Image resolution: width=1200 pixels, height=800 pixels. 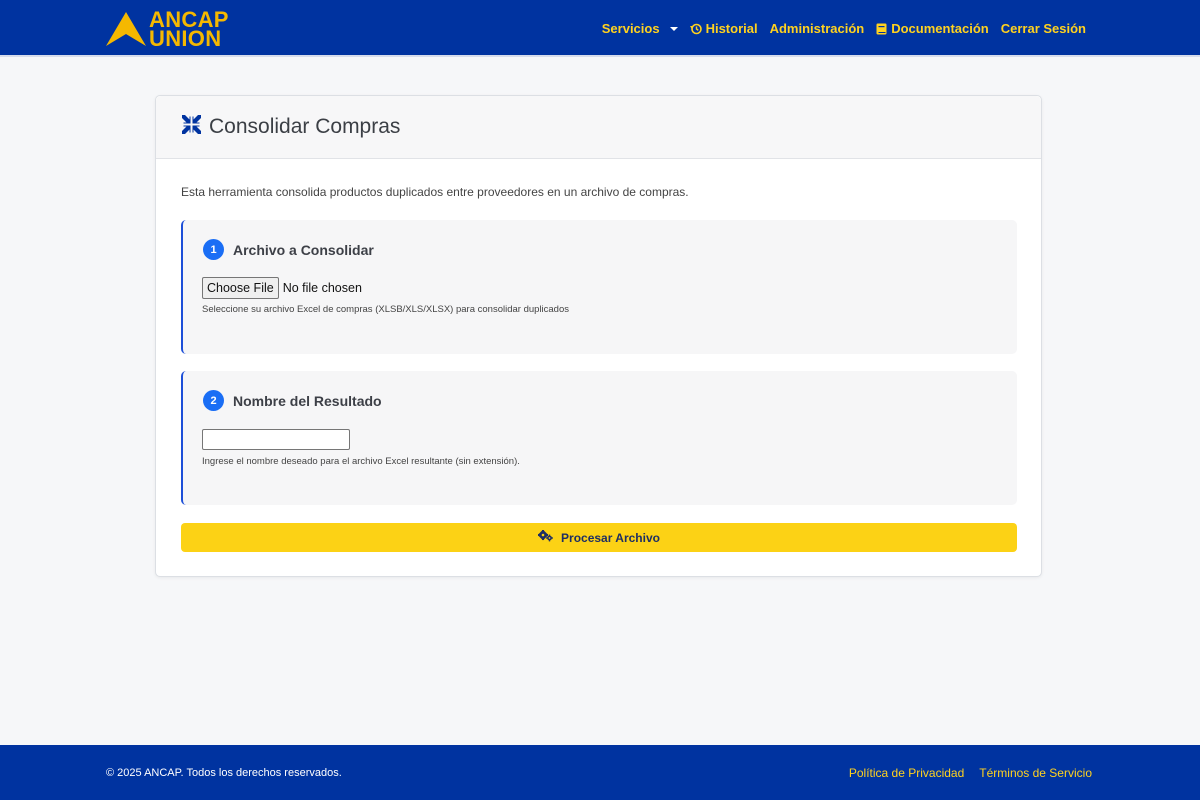 I want to click on nav-administracion: Administración, so click(x=817, y=28).